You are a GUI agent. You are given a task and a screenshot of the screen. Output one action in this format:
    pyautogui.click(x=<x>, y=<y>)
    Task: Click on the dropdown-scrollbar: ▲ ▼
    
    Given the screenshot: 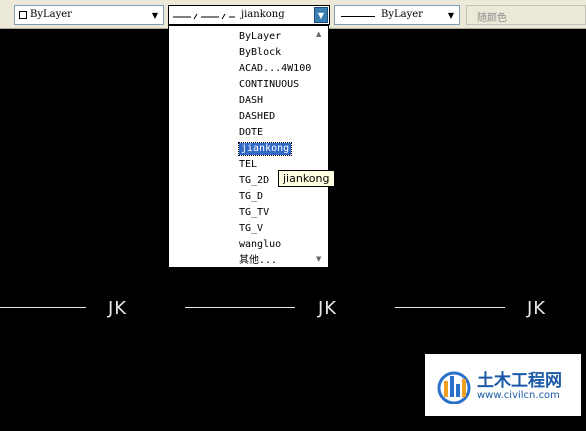 What is the action you would take?
    pyautogui.click(x=321, y=146)
    